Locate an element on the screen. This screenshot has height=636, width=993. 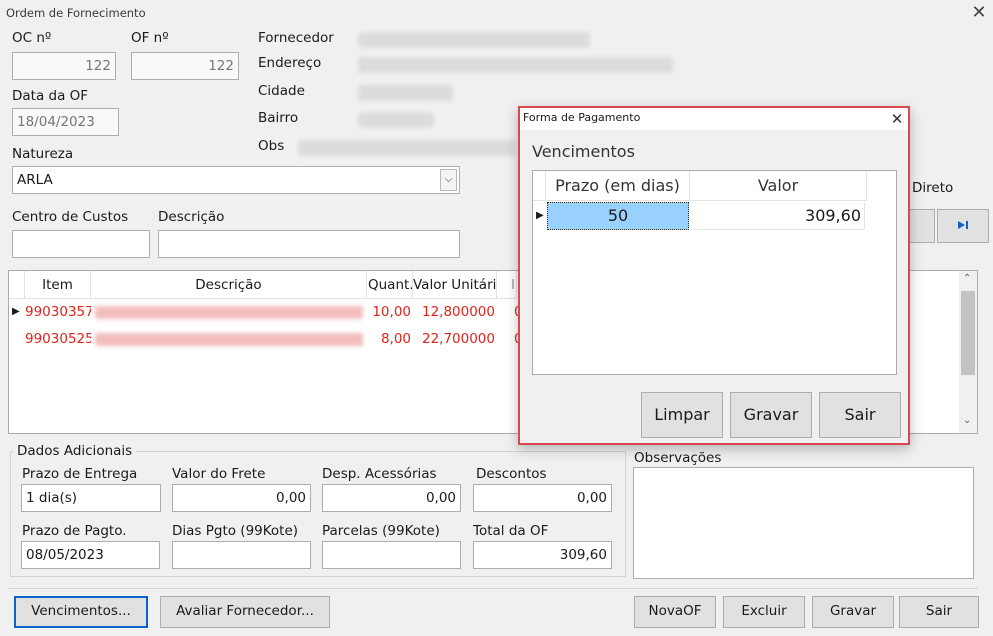
bairro-value-redacted is located at coordinates (396, 120).